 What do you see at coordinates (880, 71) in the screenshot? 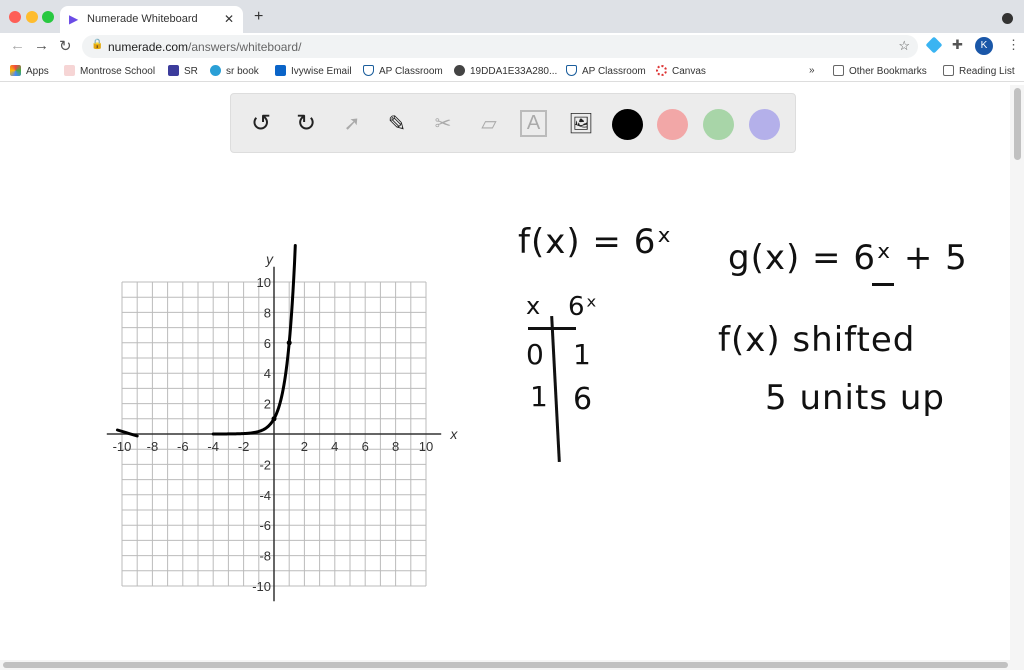
I see `other-bookmarks: Other Bookmarks` at bounding box center [880, 71].